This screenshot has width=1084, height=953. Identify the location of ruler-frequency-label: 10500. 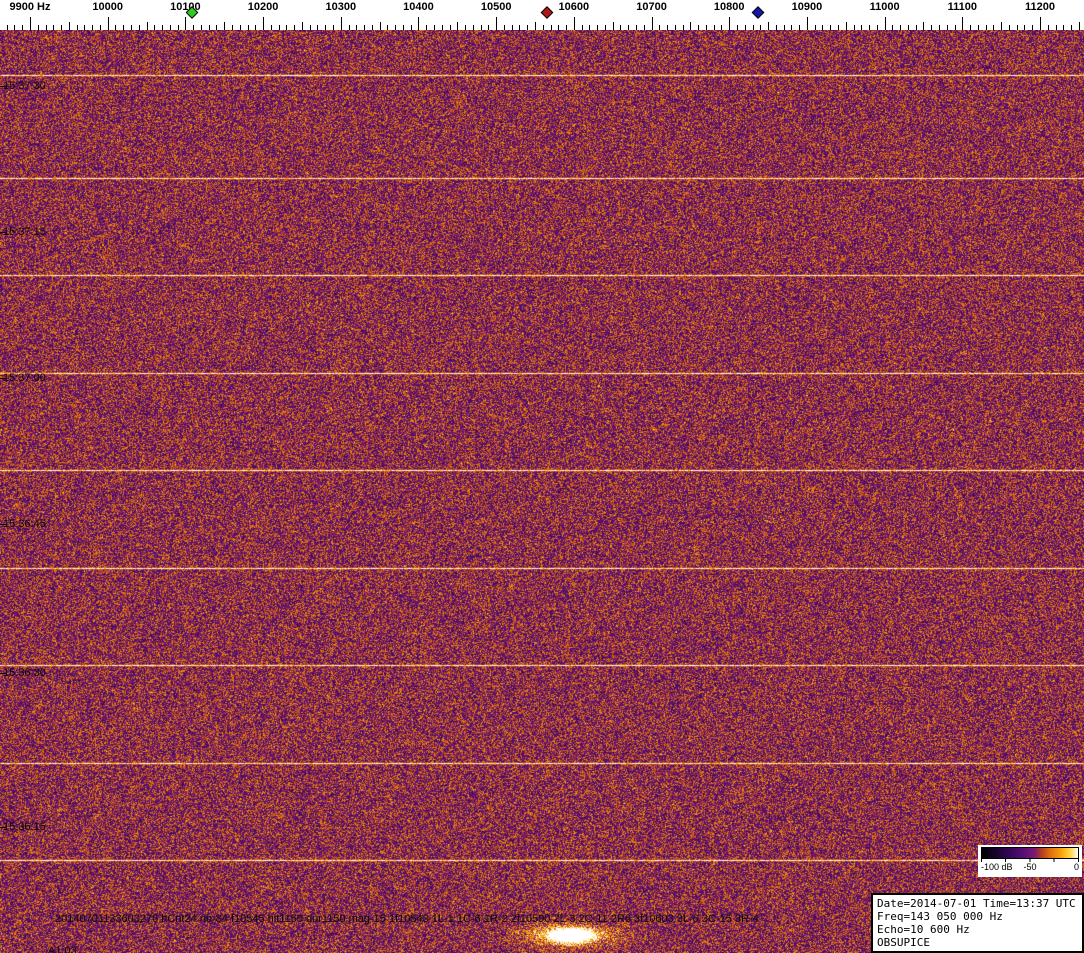
(496, 7).